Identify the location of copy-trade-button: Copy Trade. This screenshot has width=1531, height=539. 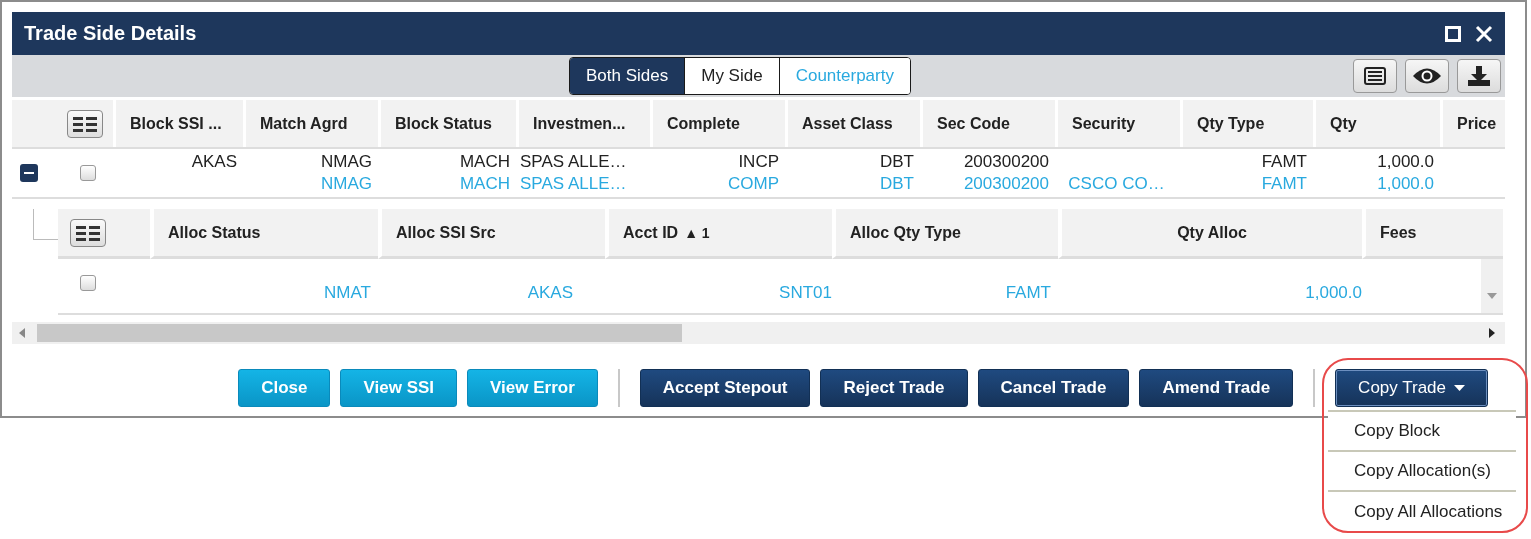
(1411, 388).